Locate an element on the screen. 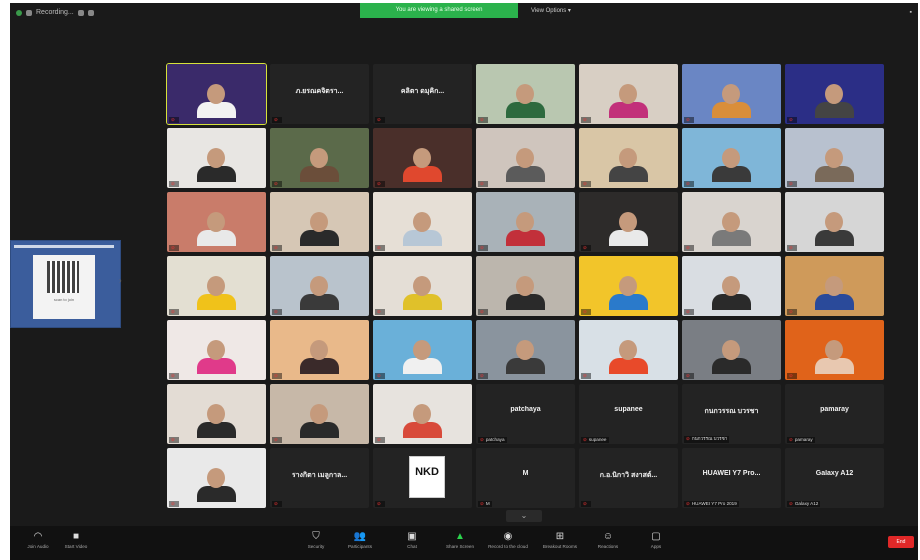 The width and height of the screenshot is (920, 560). info-icon is located at coordinates (29, 12).